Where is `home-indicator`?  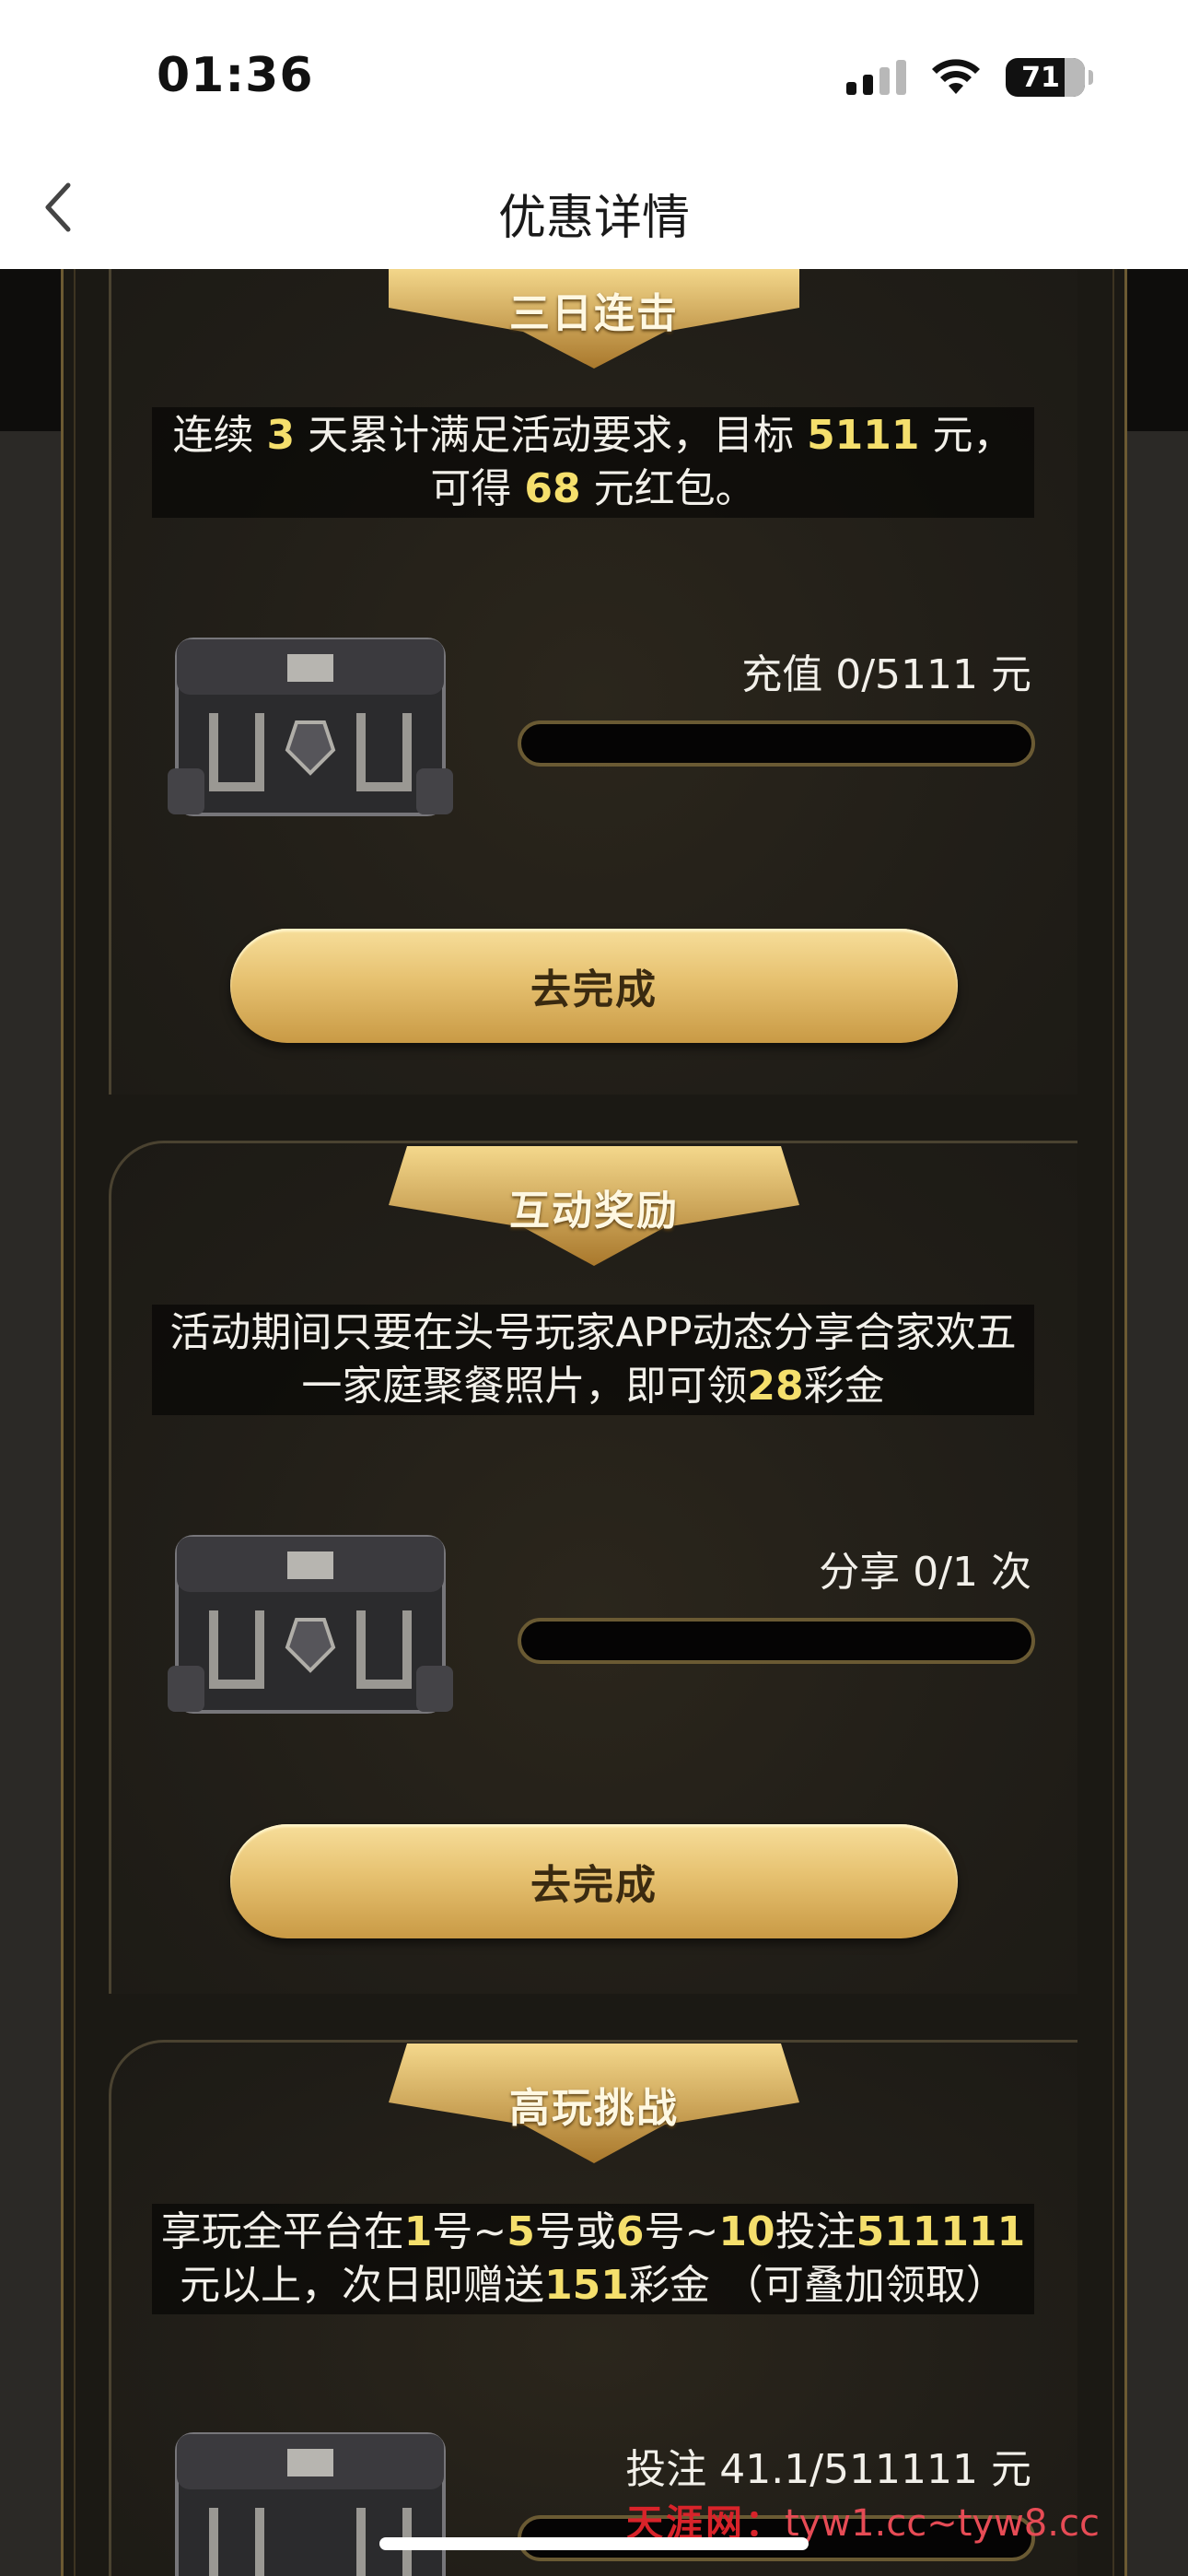 home-indicator is located at coordinates (594, 2543).